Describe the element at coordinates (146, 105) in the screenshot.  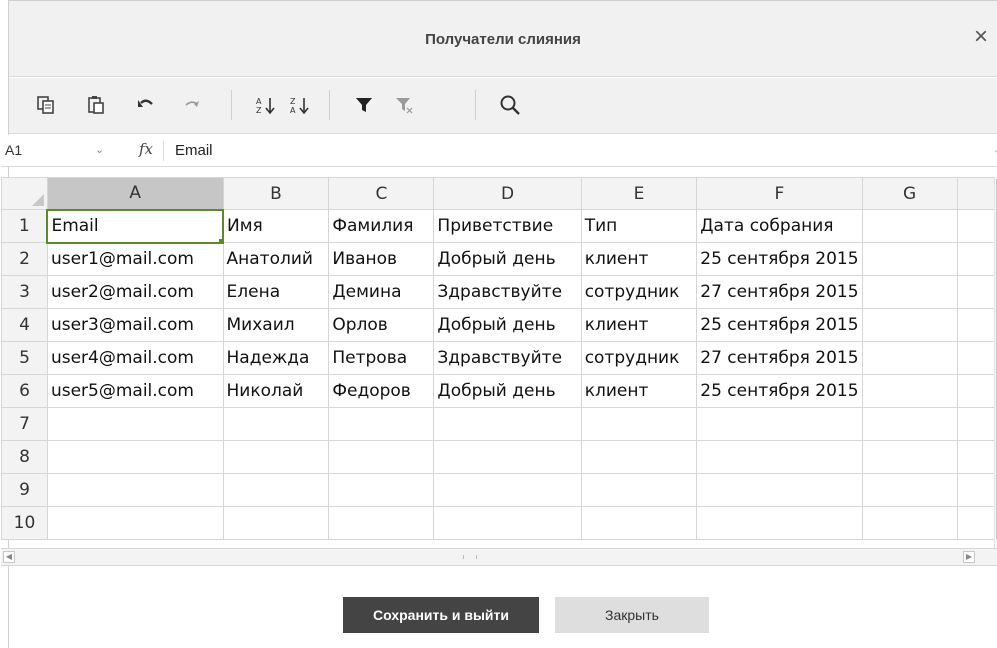
I see `undo-icon` at that location.